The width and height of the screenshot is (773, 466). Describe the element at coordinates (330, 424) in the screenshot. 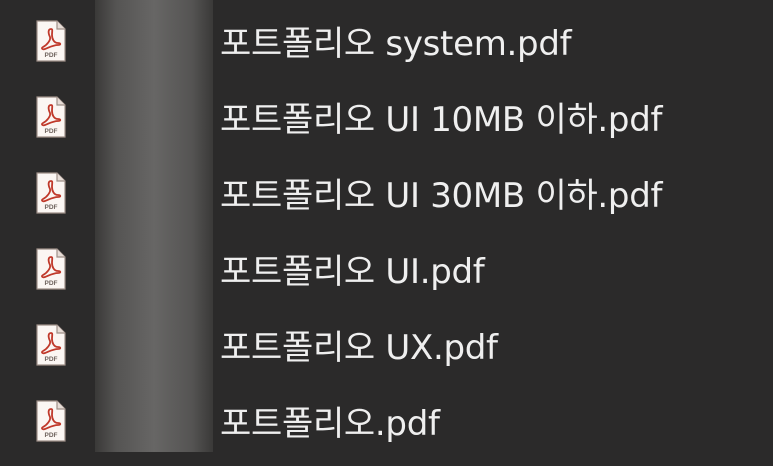

I see `file-name: 포트폴리오.pdf` at that location.